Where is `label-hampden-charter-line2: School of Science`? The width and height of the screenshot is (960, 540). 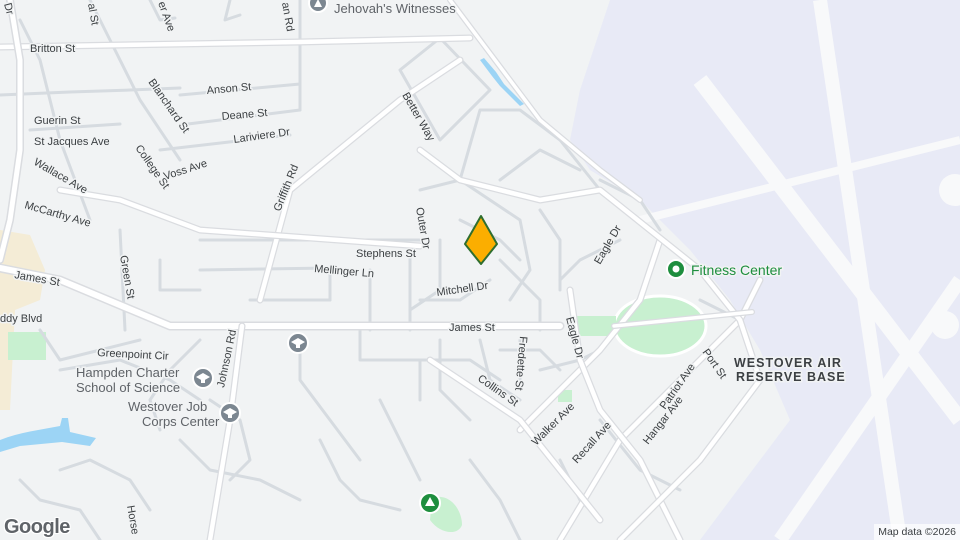 label-hampden-charter-line2: School of Science is located at coordinates (128, 387).